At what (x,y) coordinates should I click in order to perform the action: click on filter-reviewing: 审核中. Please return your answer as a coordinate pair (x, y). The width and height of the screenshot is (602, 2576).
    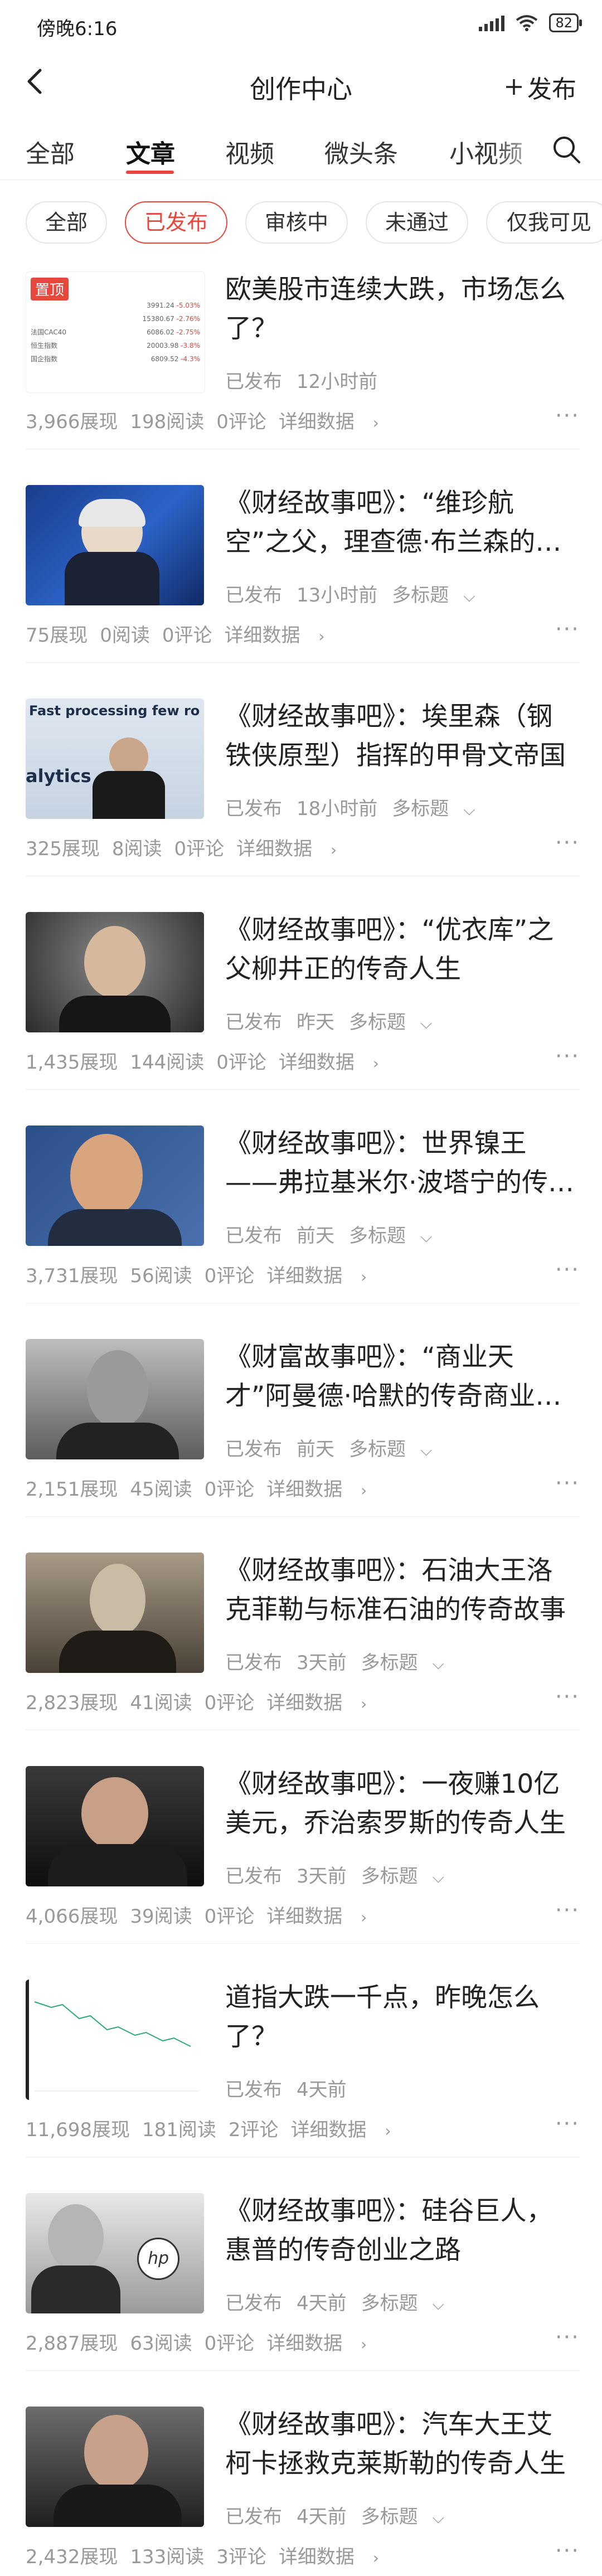
    Looking at the image, I should click on (297, 222).